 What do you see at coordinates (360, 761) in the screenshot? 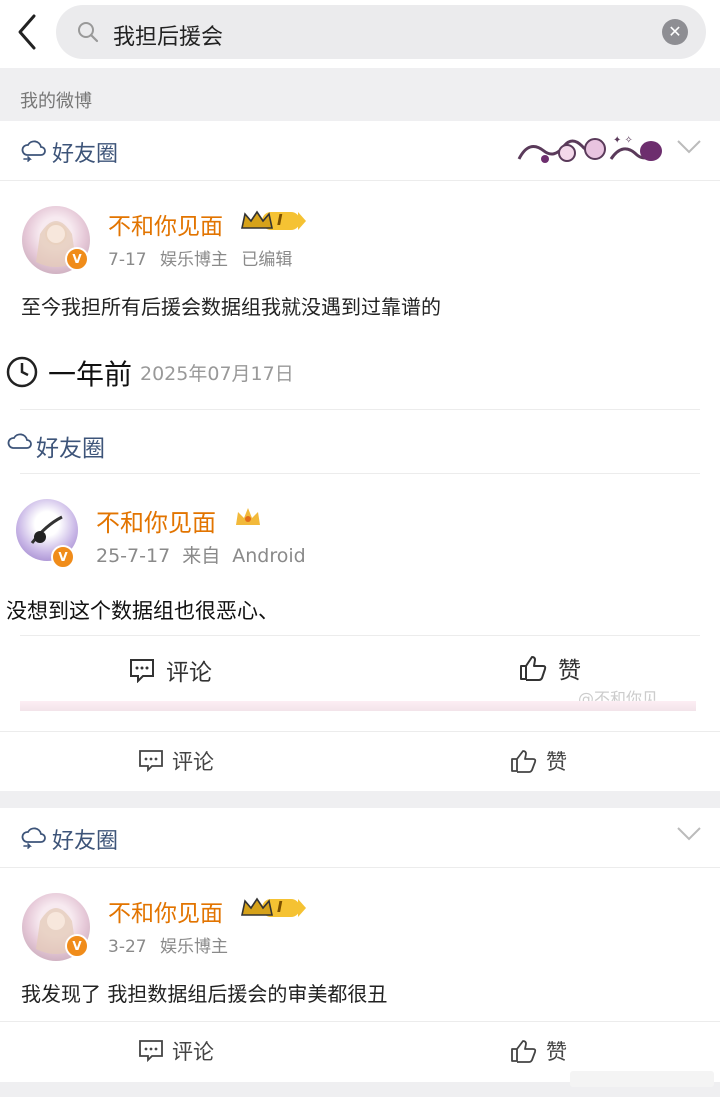
I see `post-actions: 评论 赞` at bounding box center [360, 761].